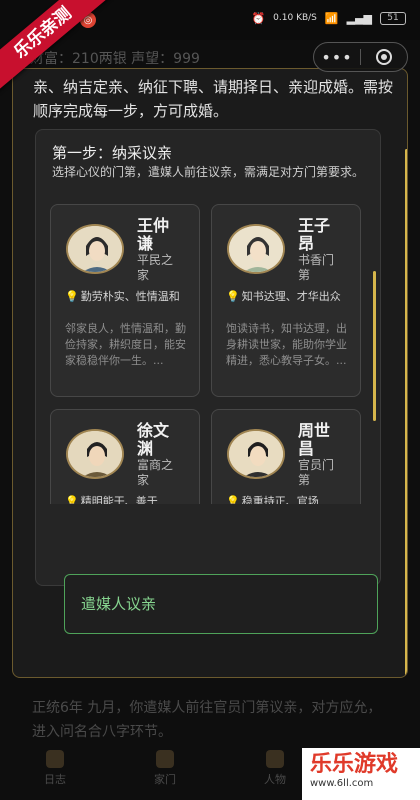 This screenshot has height=800, width=420. What do you see at coordinates (126, 499) in the screenshot?
I see `candidate-trait: 💡 精明能干、善于` at bounding box center [126, 499].